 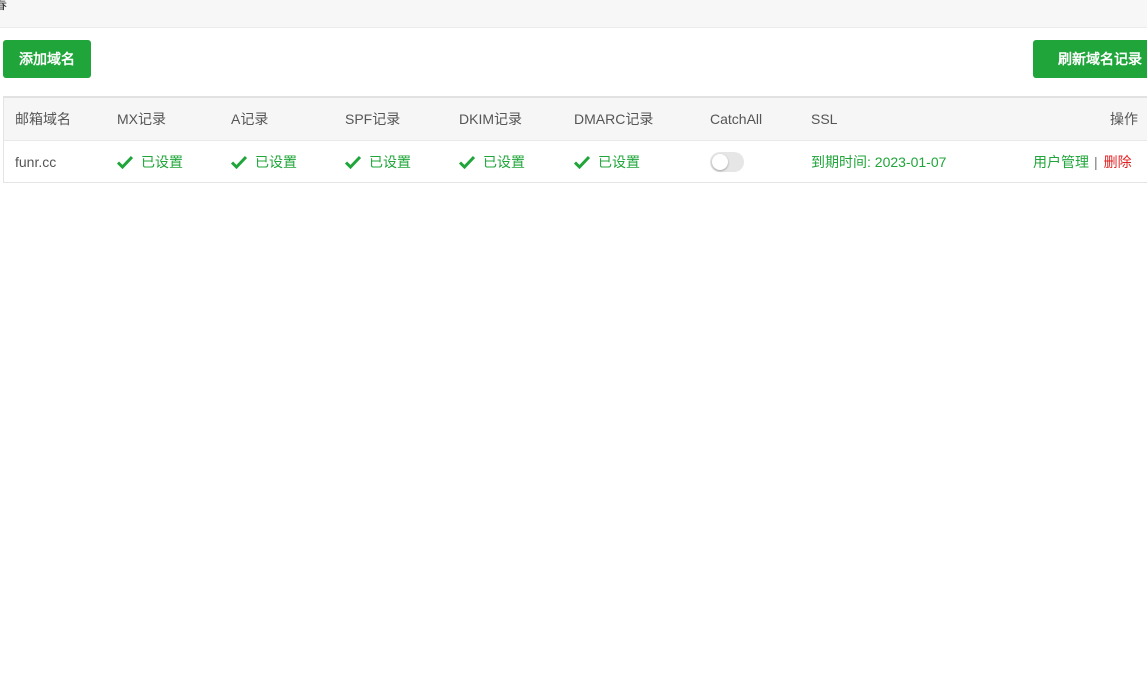 I want to click on dkim-status: 已设置, so click(x=492, y=162).